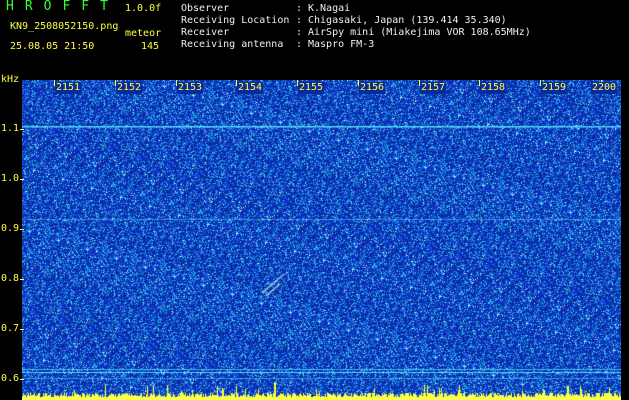  What do you see at coordinates (554, 88) in the screenshot?
I see `x-tick-label: 2159` at bounding box center [554, 88].